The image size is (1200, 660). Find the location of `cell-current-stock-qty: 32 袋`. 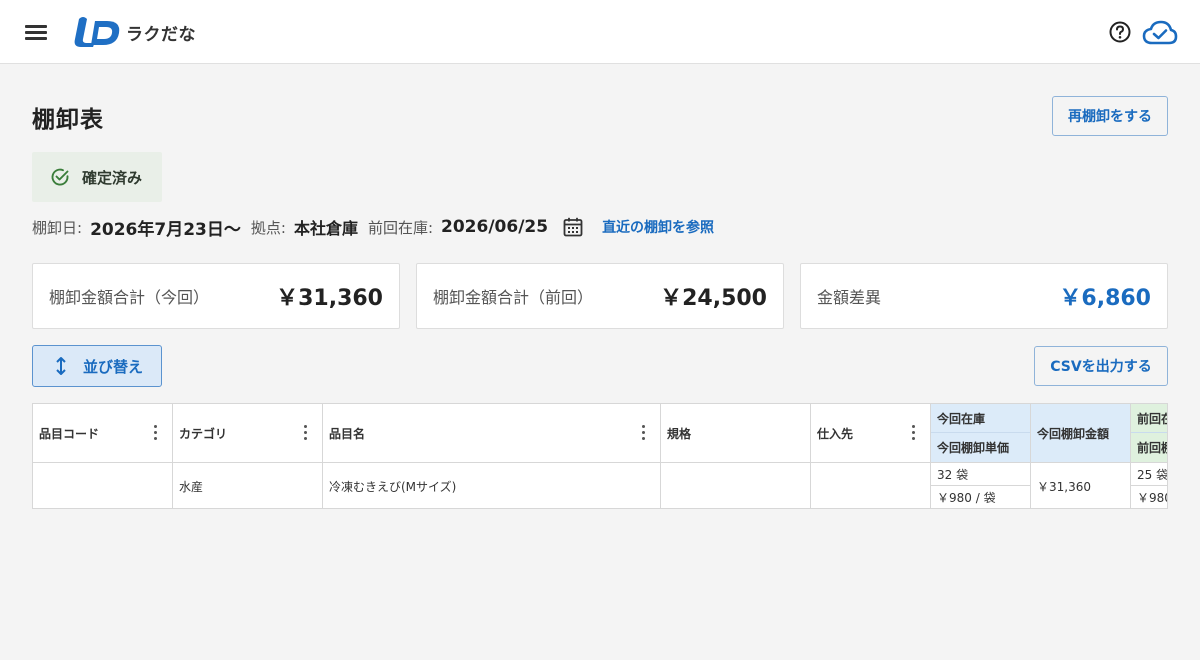

cell-current-stock-qty: 32 袋 is located at coordinates (980, 474).